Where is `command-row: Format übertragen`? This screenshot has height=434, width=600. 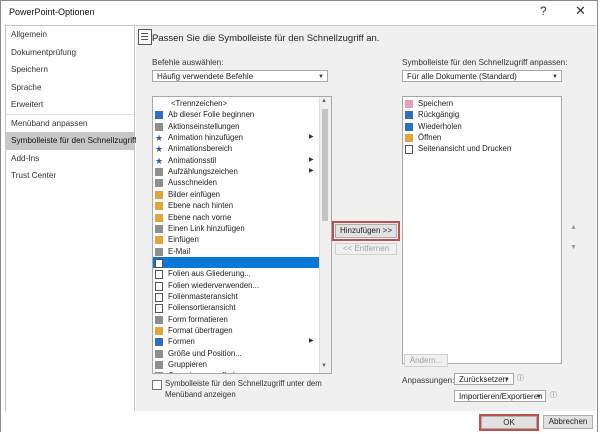 command-row: Format übertragen is located at coordinates (236, 330).